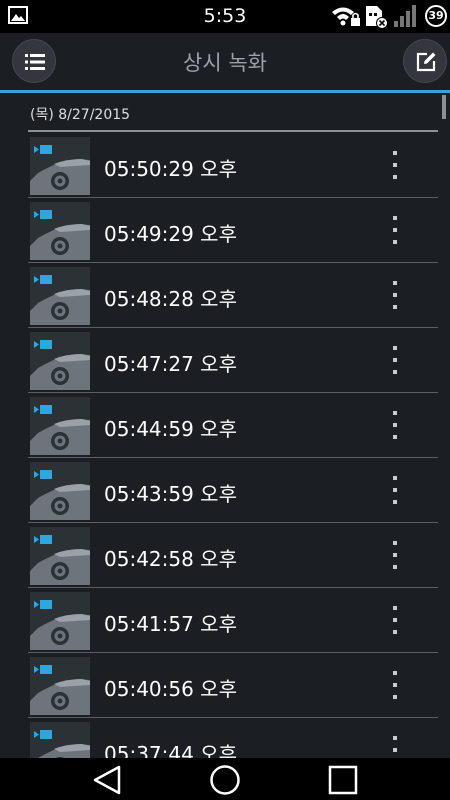 The image size is (450, 800). Describe the element at coordinates (80, 115) in the screenshot. I see `date-header: (목) 8/27/2015` at that location.